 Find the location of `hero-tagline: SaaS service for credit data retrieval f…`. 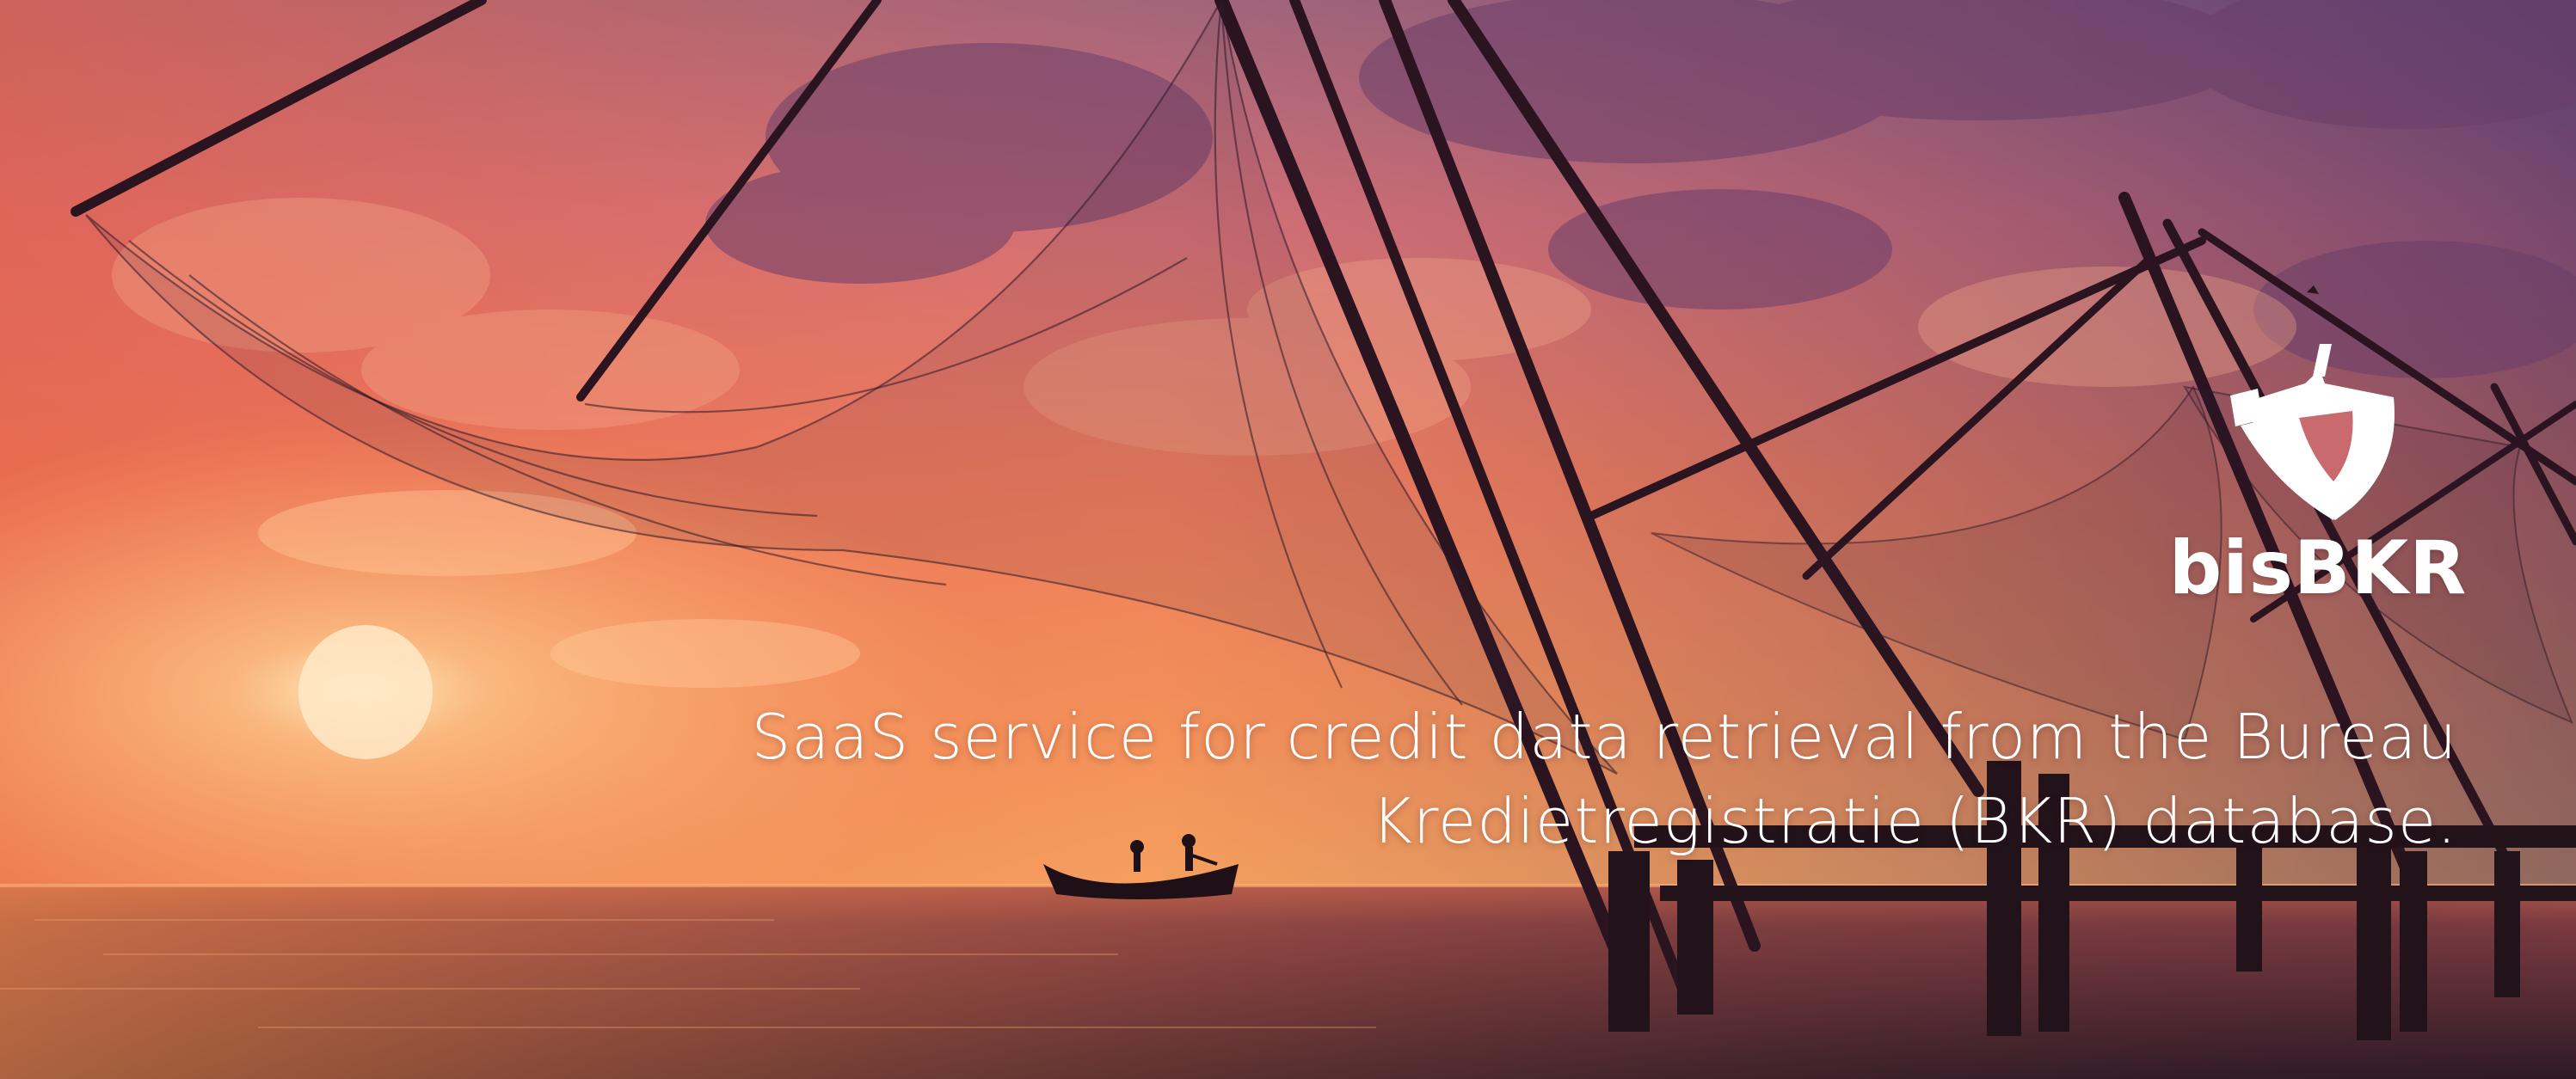

hero-tagline: SaaS service for credit data retrieval f… is located at coordinates (1511, 779).